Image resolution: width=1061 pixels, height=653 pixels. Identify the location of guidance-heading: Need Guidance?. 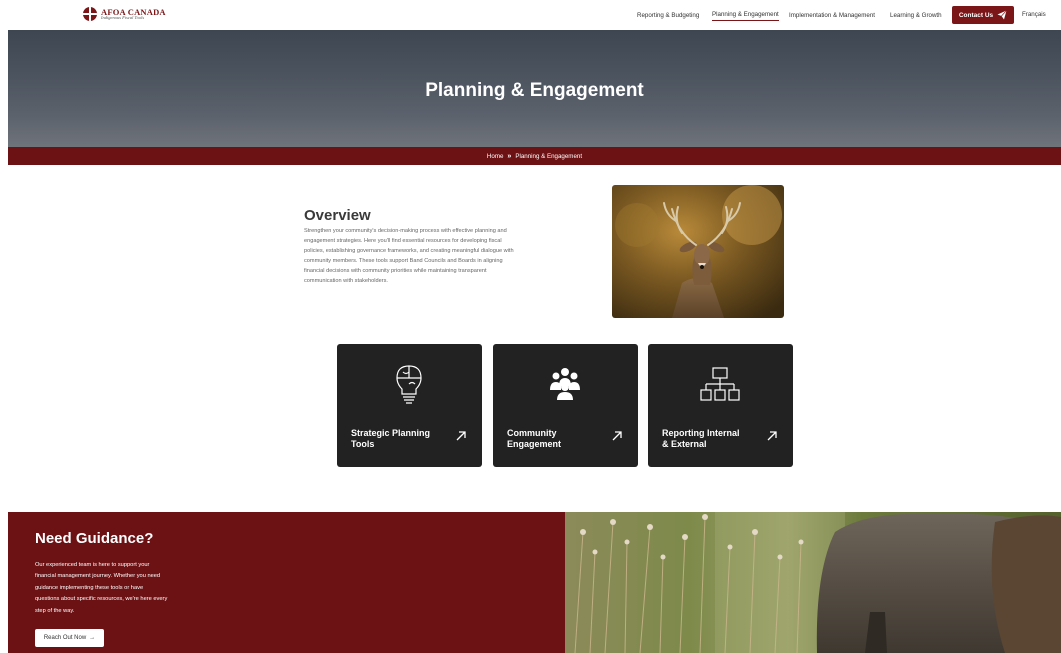
(94, 538).